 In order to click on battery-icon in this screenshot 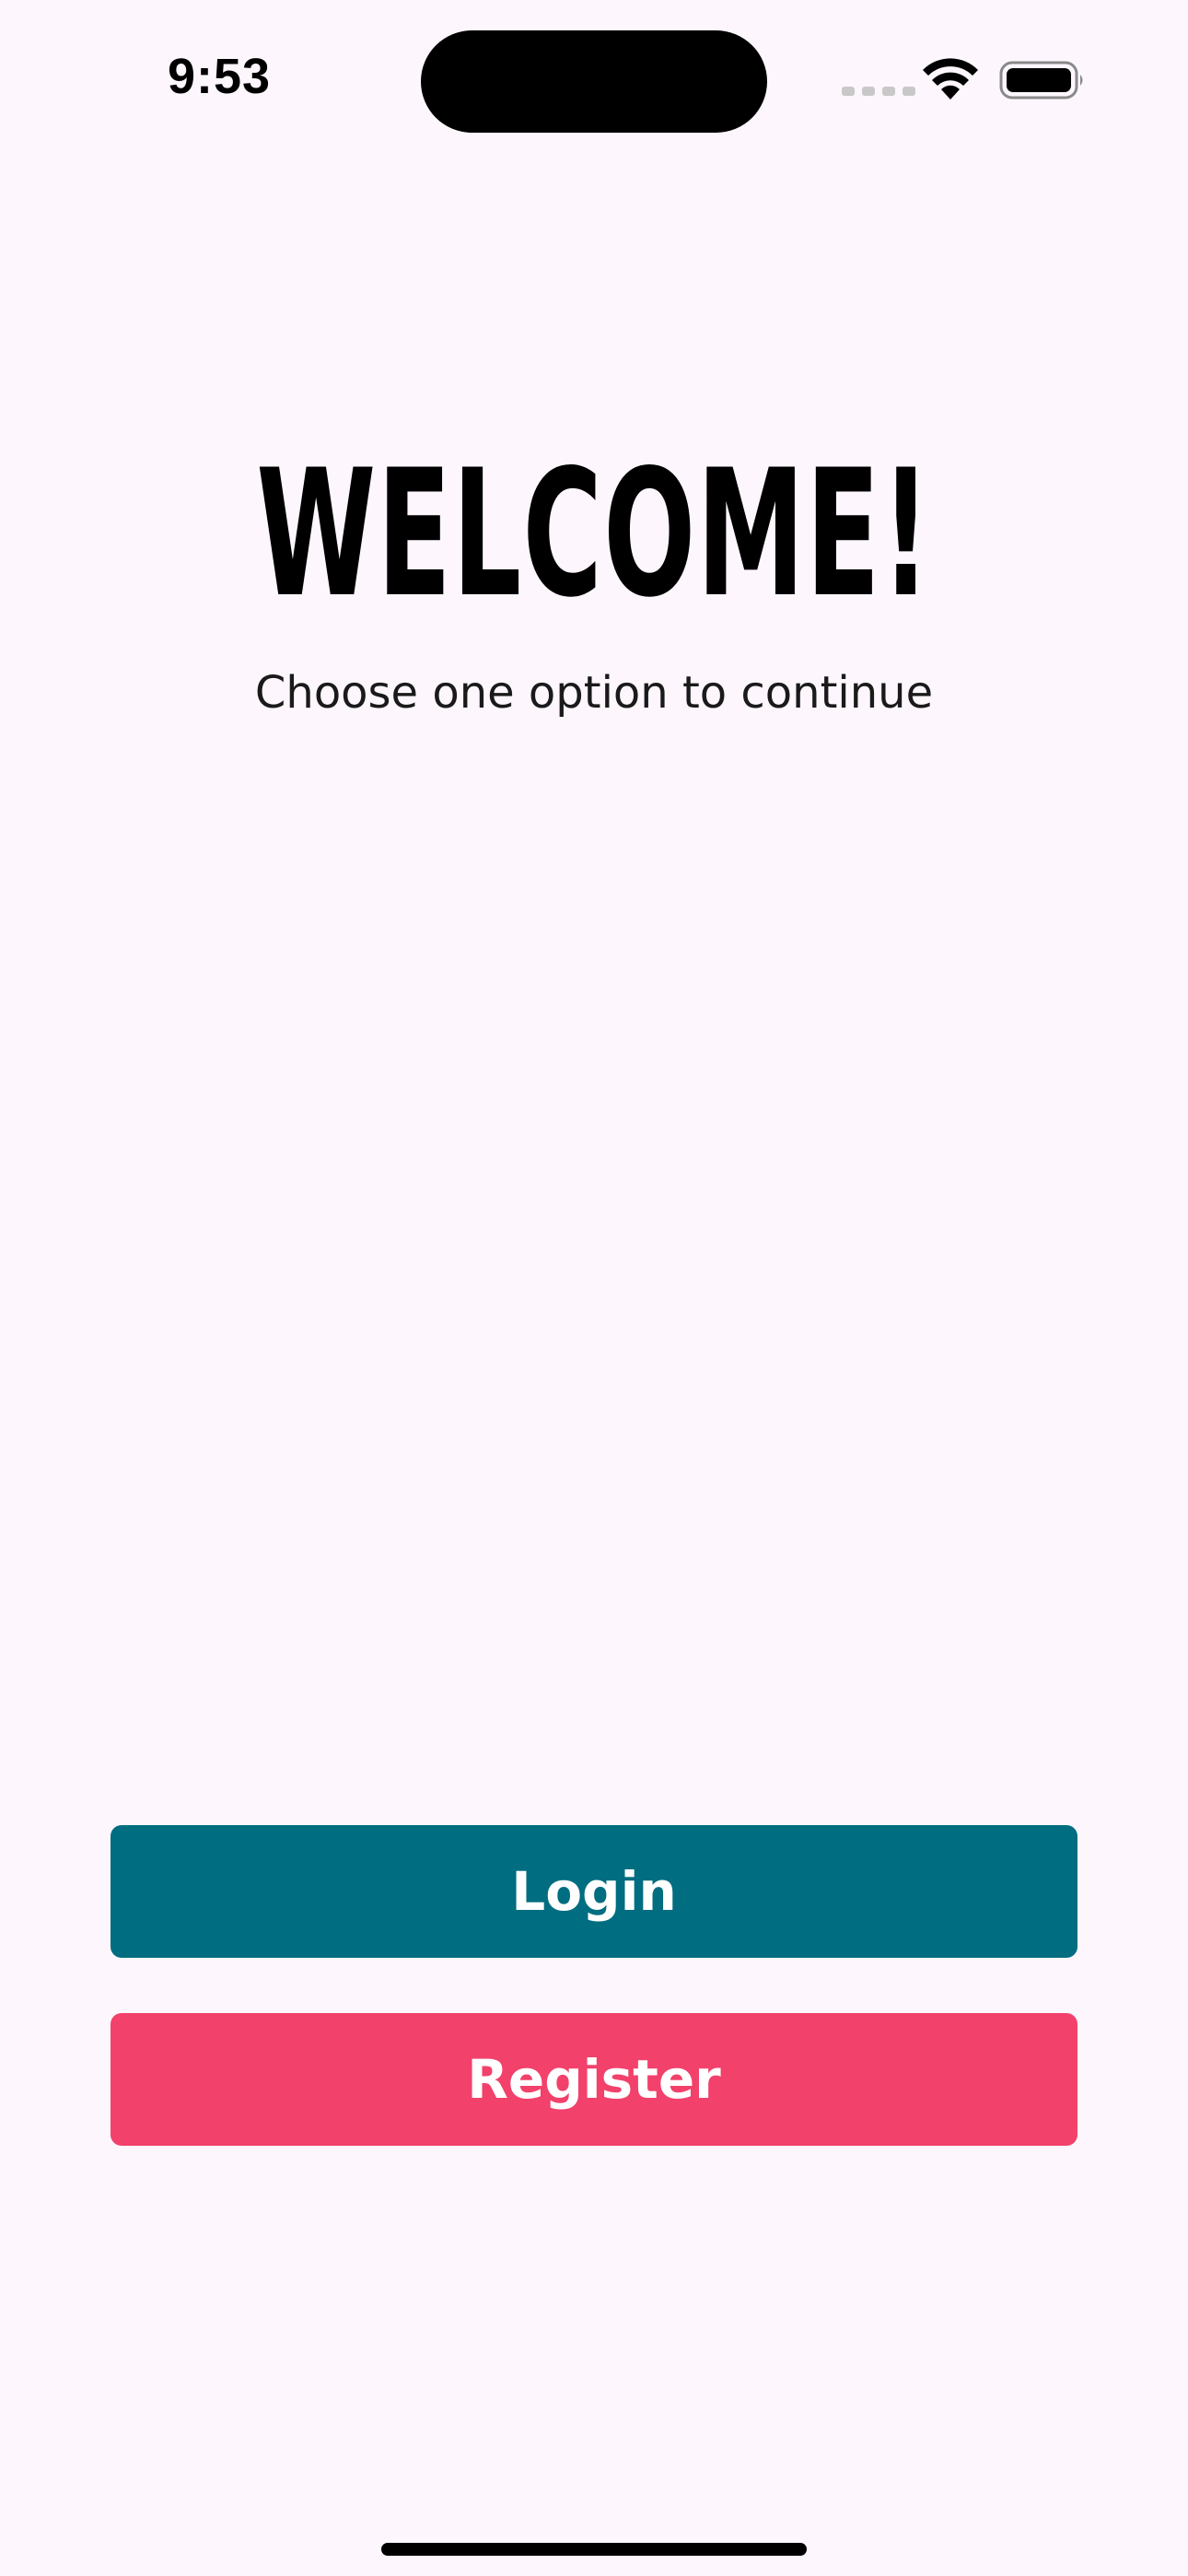, I will do `click(1041, 80)`.